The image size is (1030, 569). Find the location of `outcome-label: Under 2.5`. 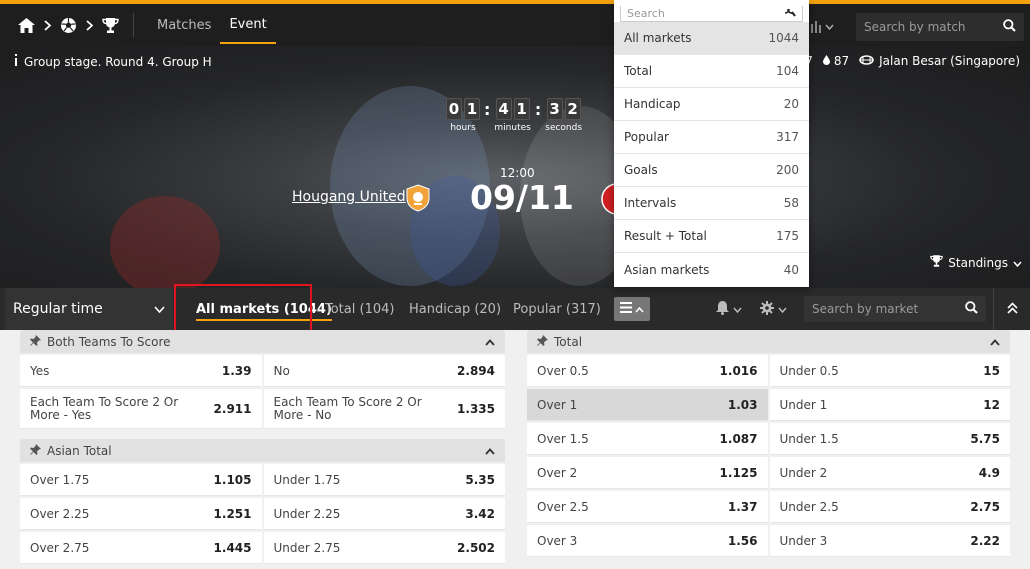

outcome-label: Under 2.5 is located at coordinates (809, 506).